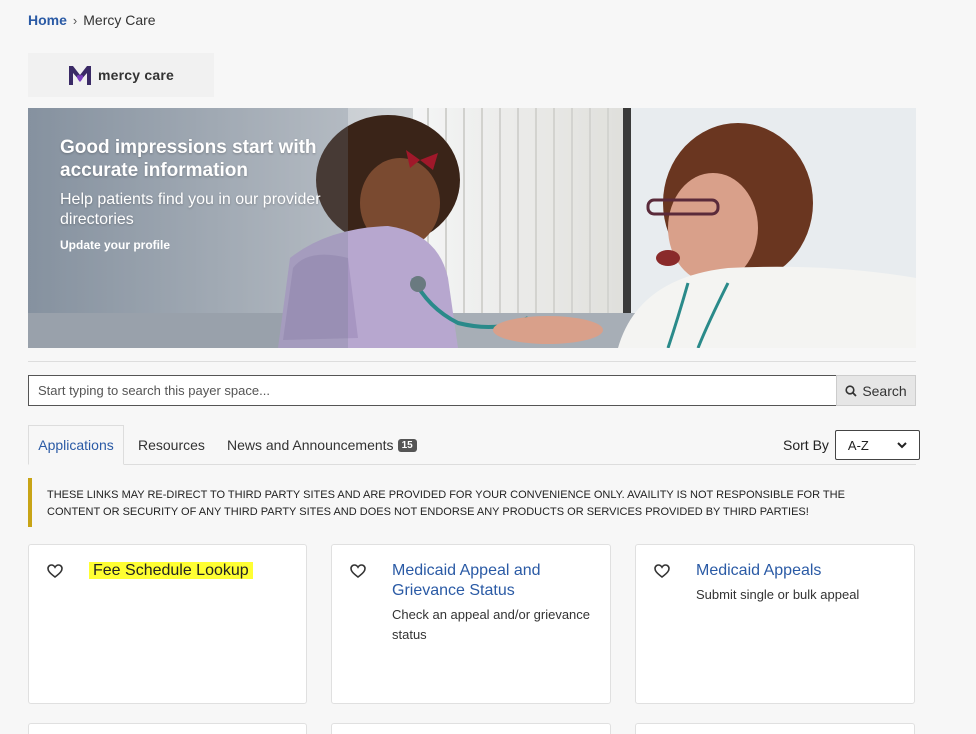  What do you see at coordinates (811, 571) in the screenshot?
I see `card-title-link: Medicaid Appeals` at bounding box center [811, 571].